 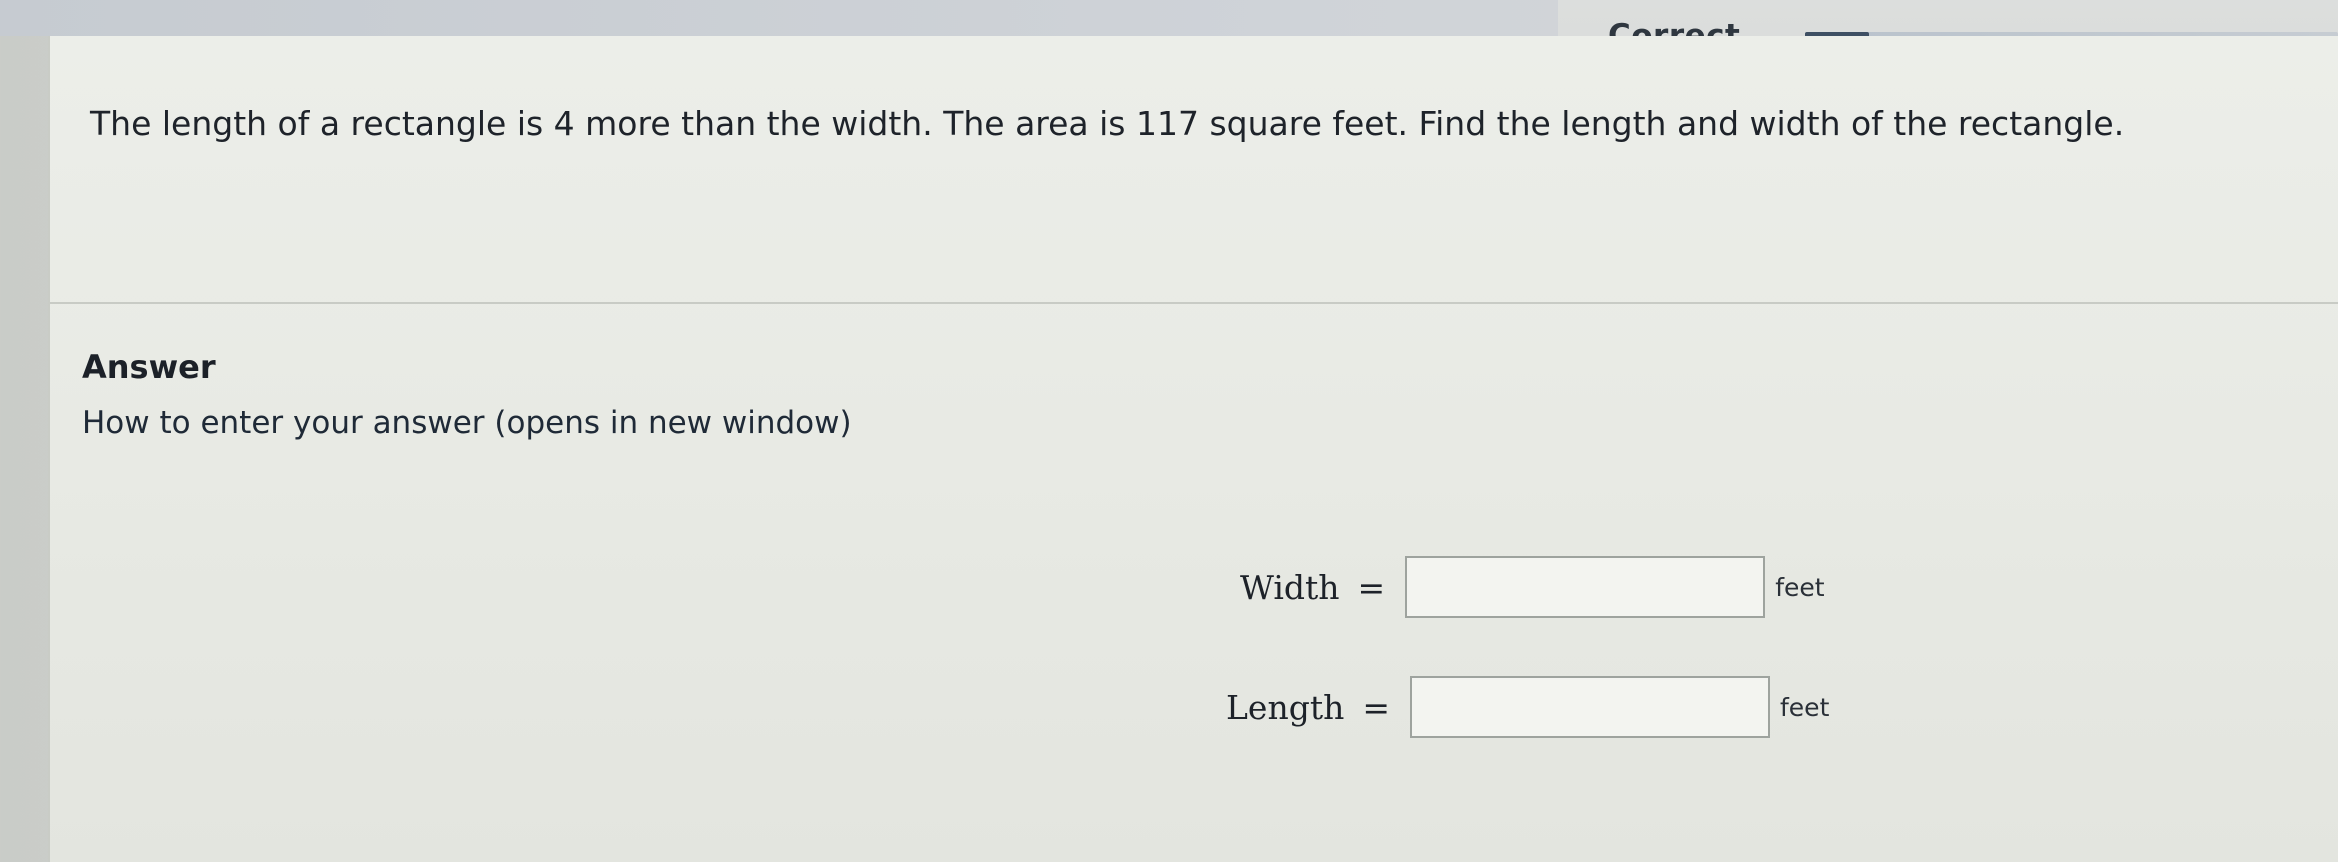 What do you see at coordinates (1590, 707) in the screenshot?
I see `length-input` at bounding box center [1590, 707].